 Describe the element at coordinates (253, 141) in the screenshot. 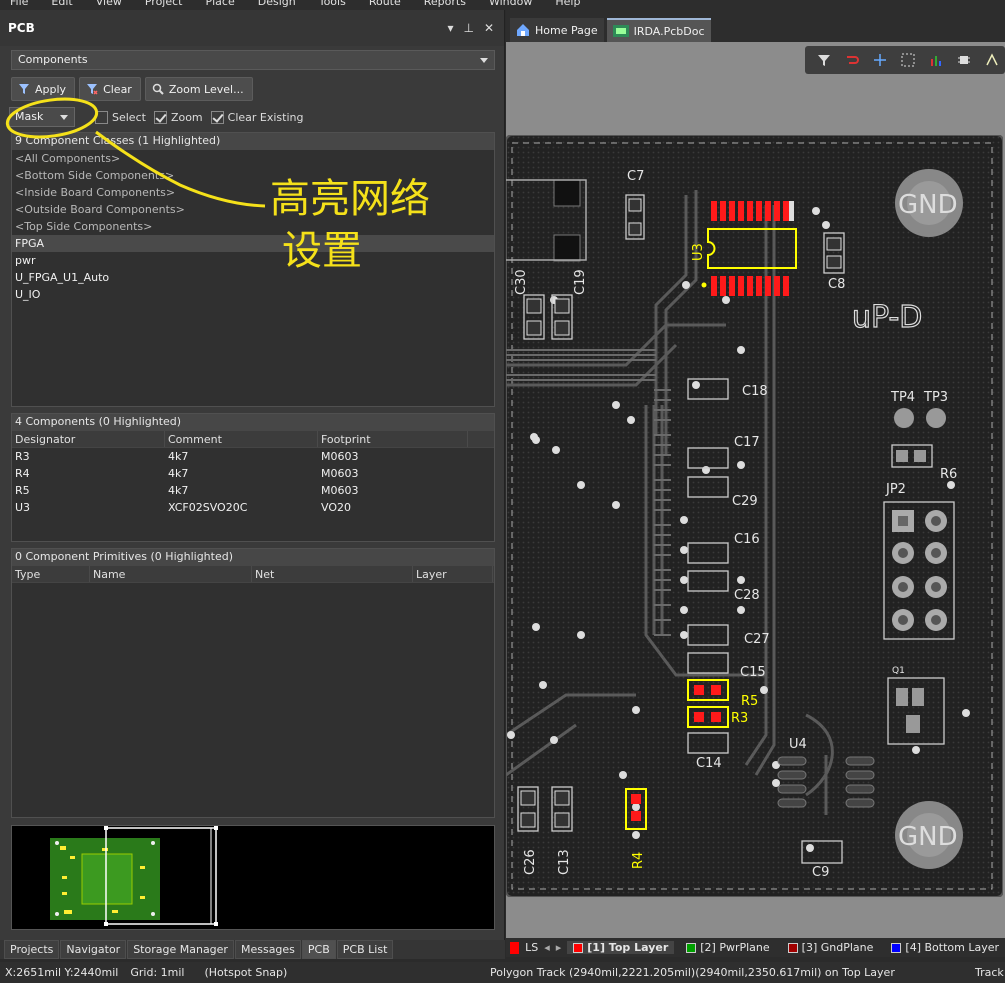

I see `classes-header: 9 Component Classes (1 Highlighted)` at that location.